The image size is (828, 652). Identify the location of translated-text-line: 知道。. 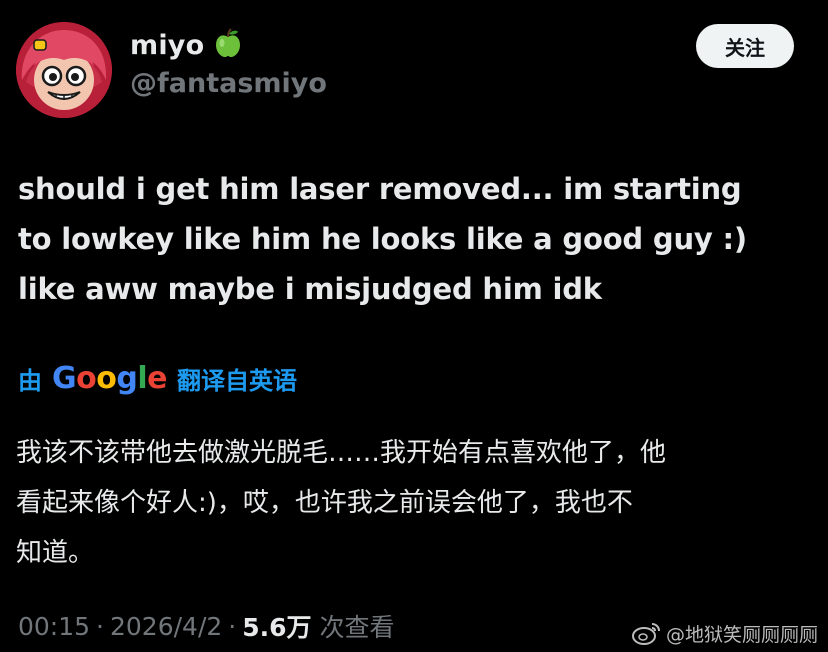
(55, 553).